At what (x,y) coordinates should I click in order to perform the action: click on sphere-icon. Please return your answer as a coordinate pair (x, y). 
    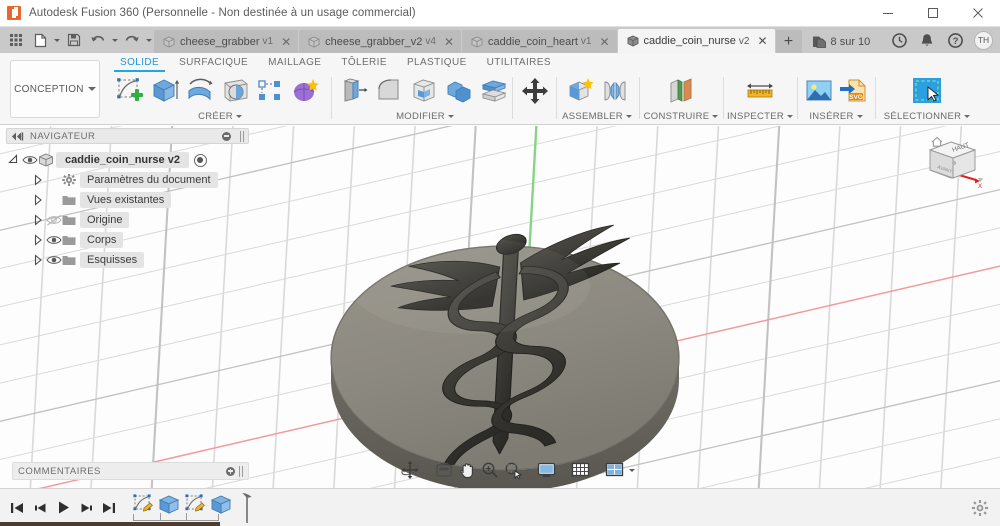
    Looking at the image, I should click on (235, 91).